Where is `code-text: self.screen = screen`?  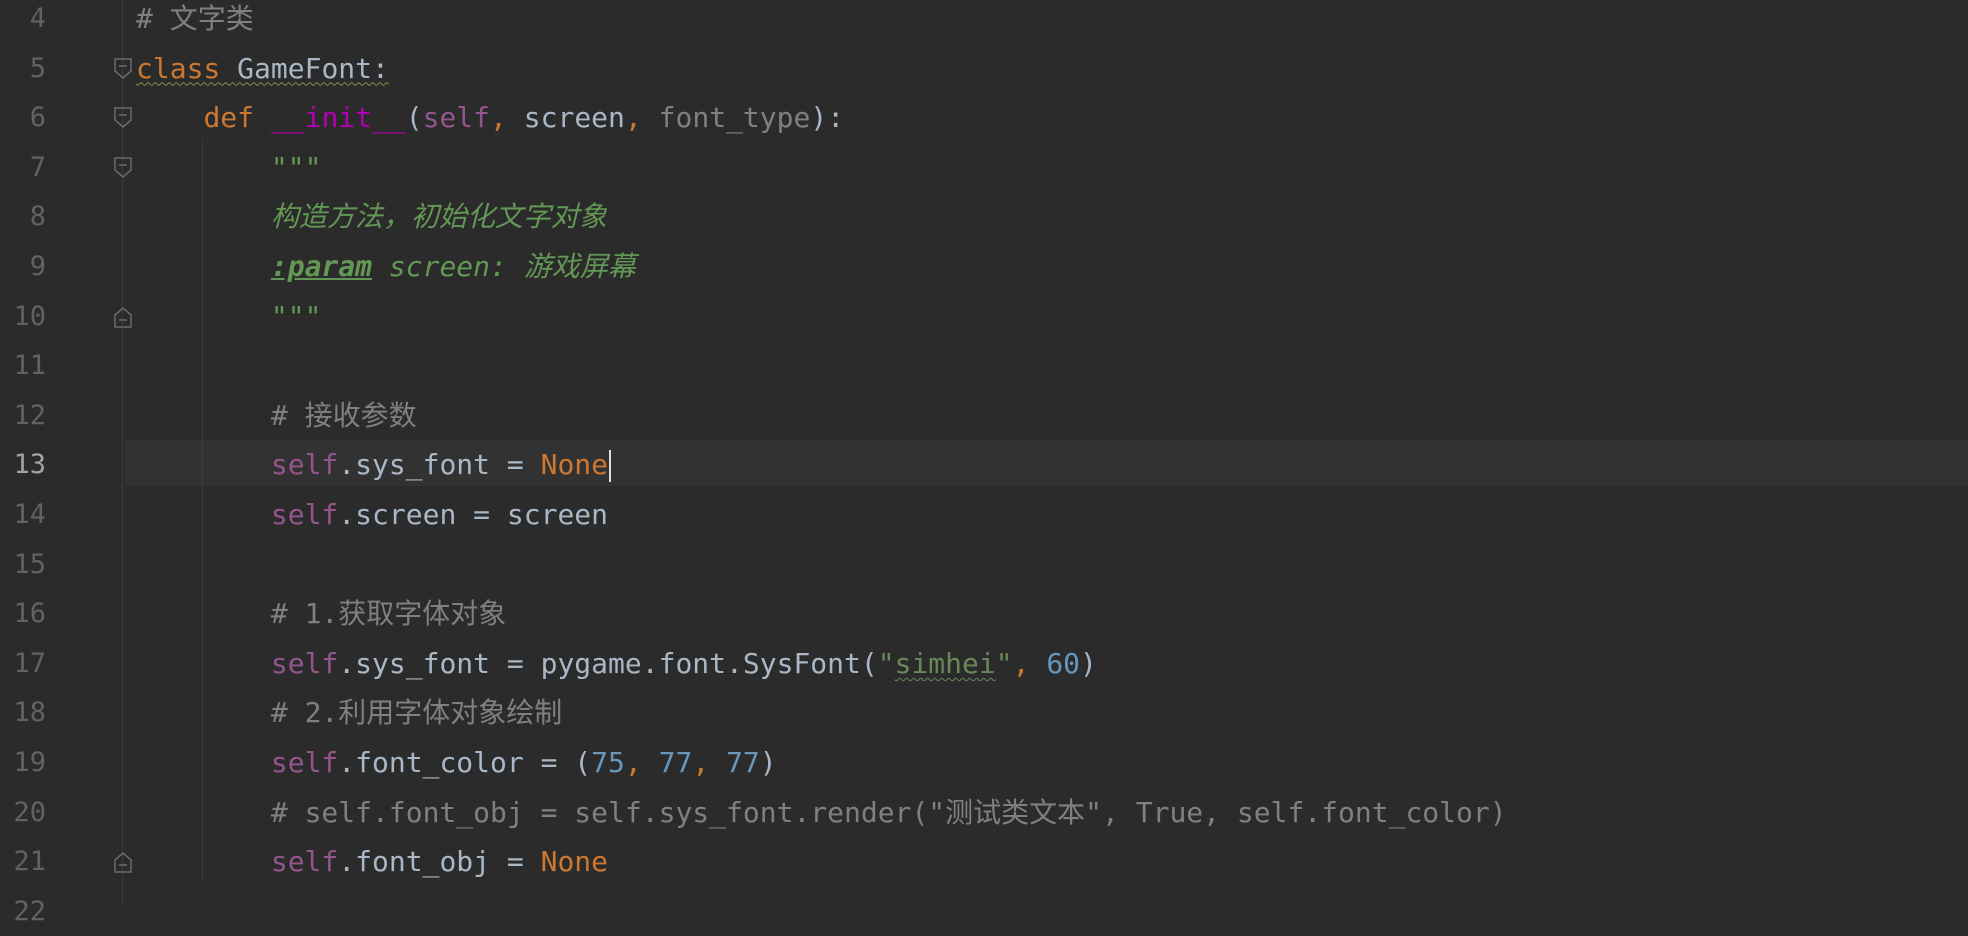
code-text: self.screen = screen is located at coordinates (372, 515).